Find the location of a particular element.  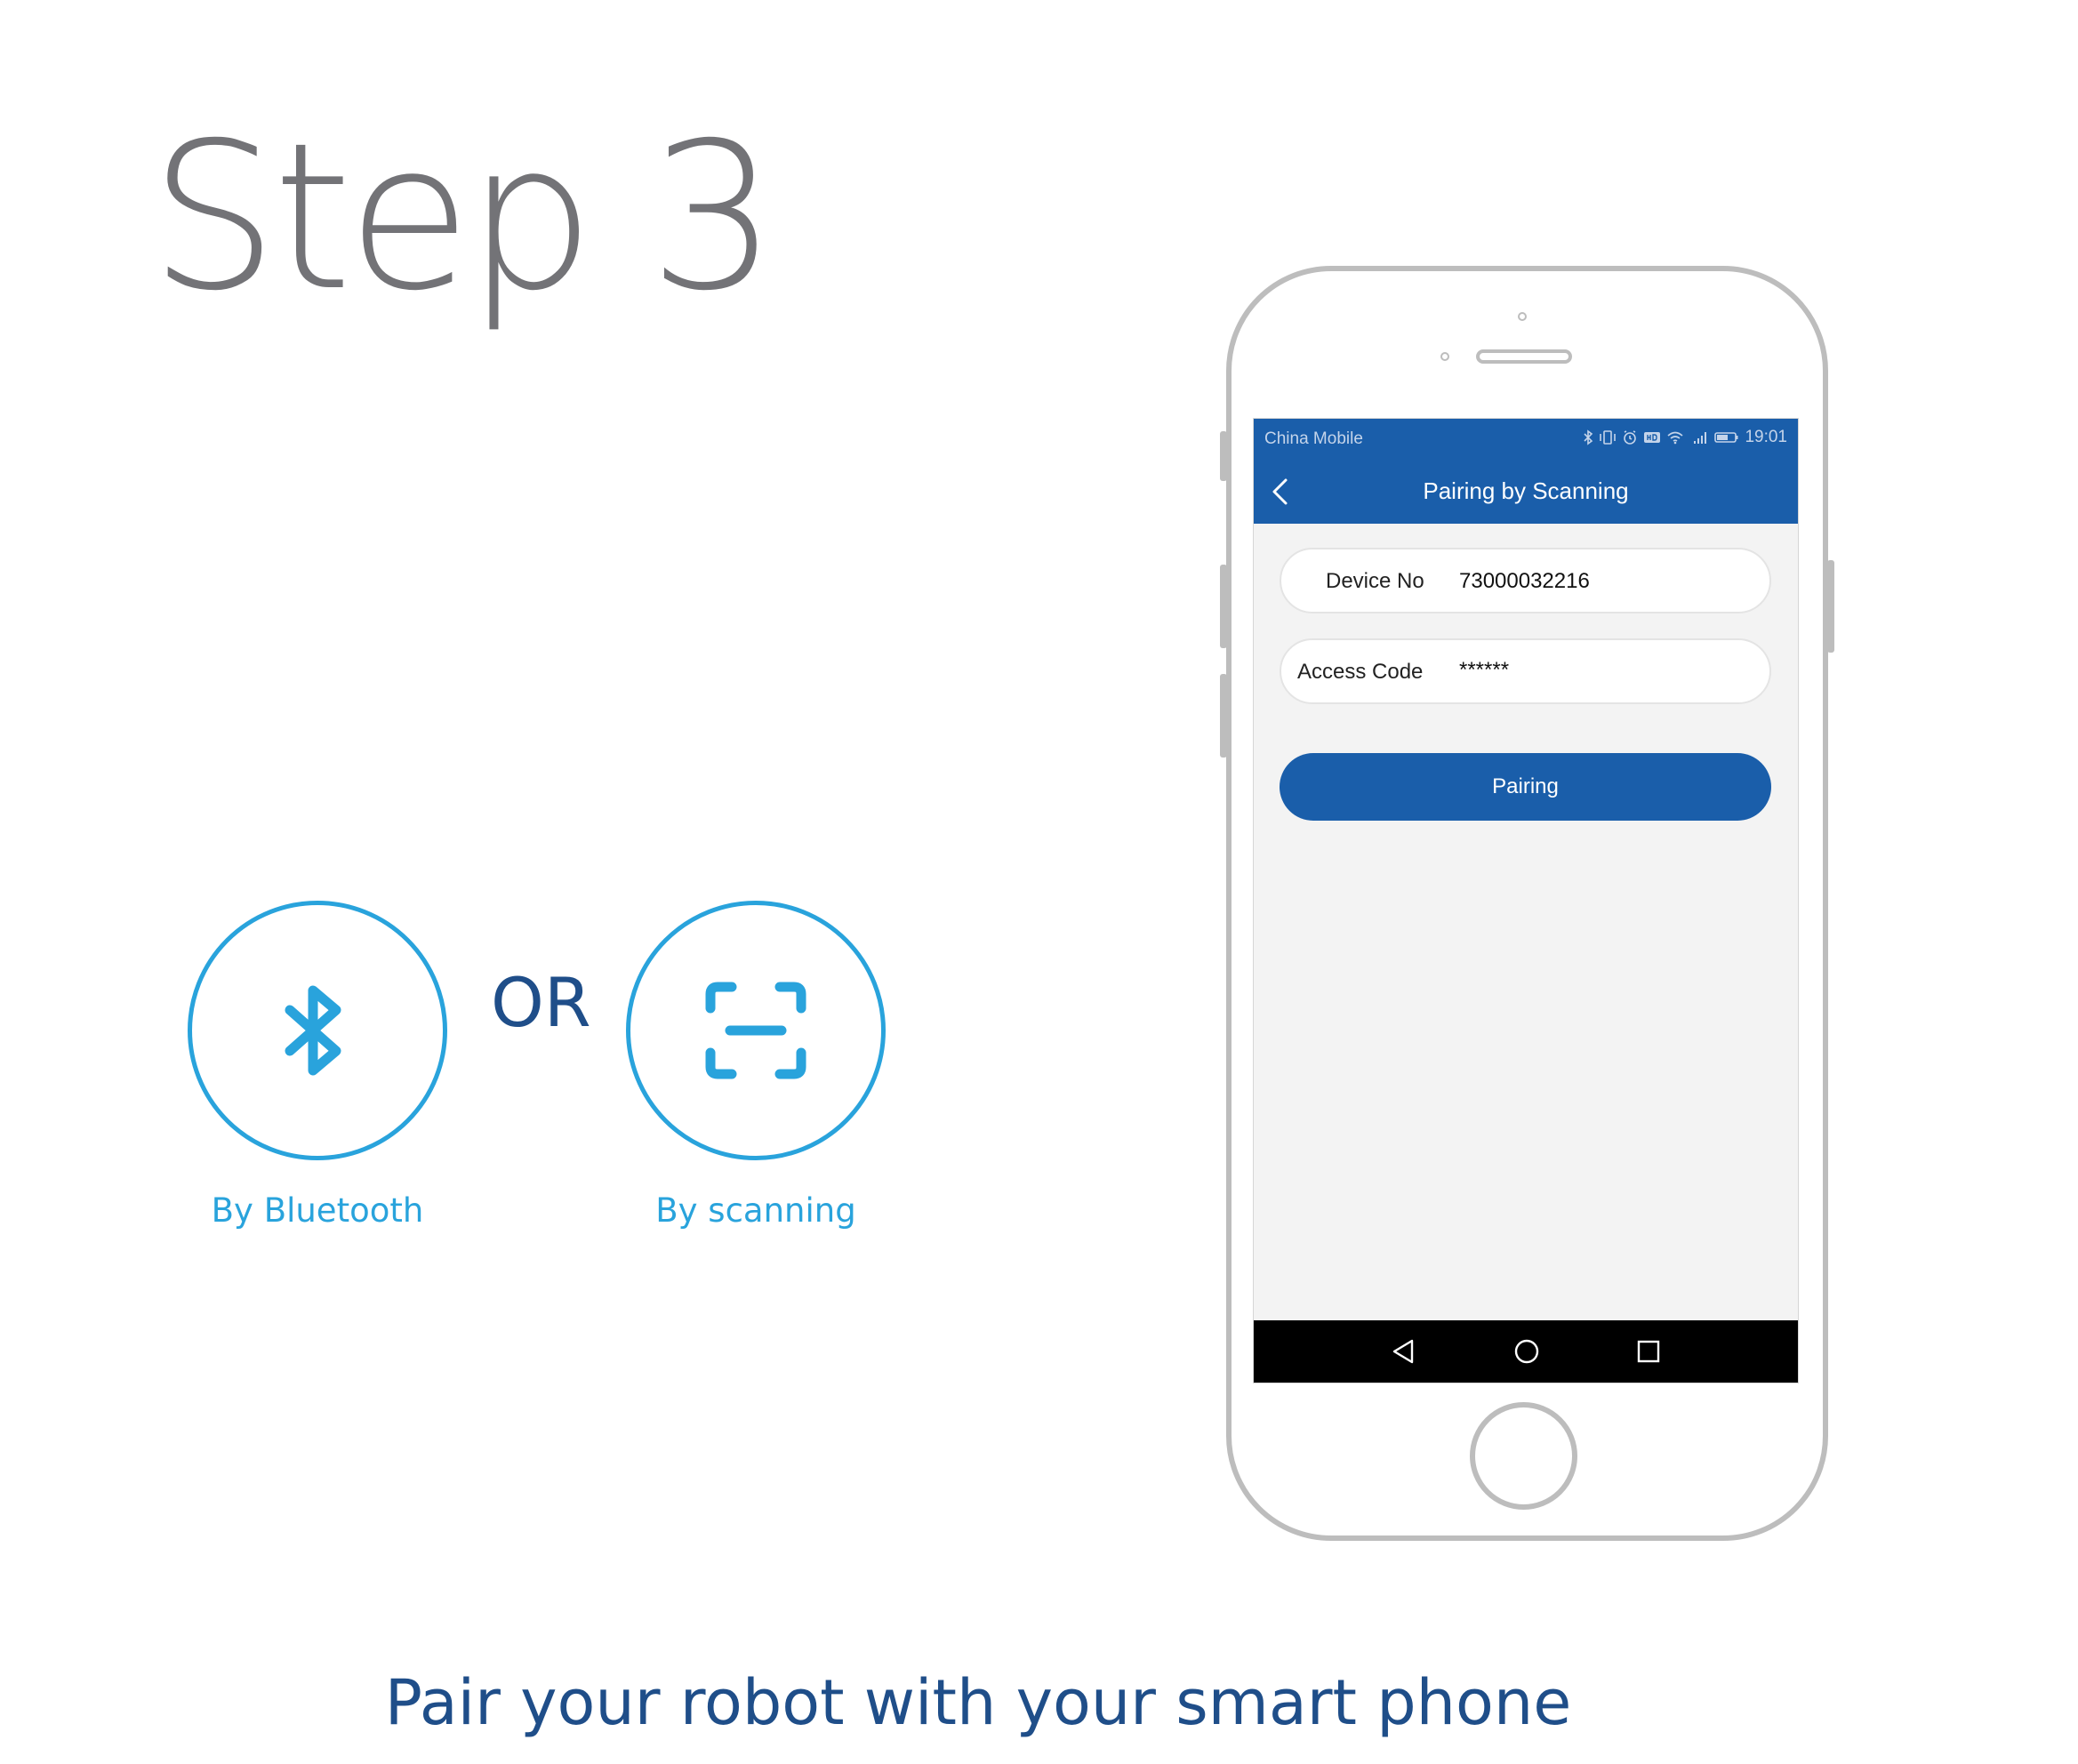

scan-icon is located at coordinates (755, 1030).